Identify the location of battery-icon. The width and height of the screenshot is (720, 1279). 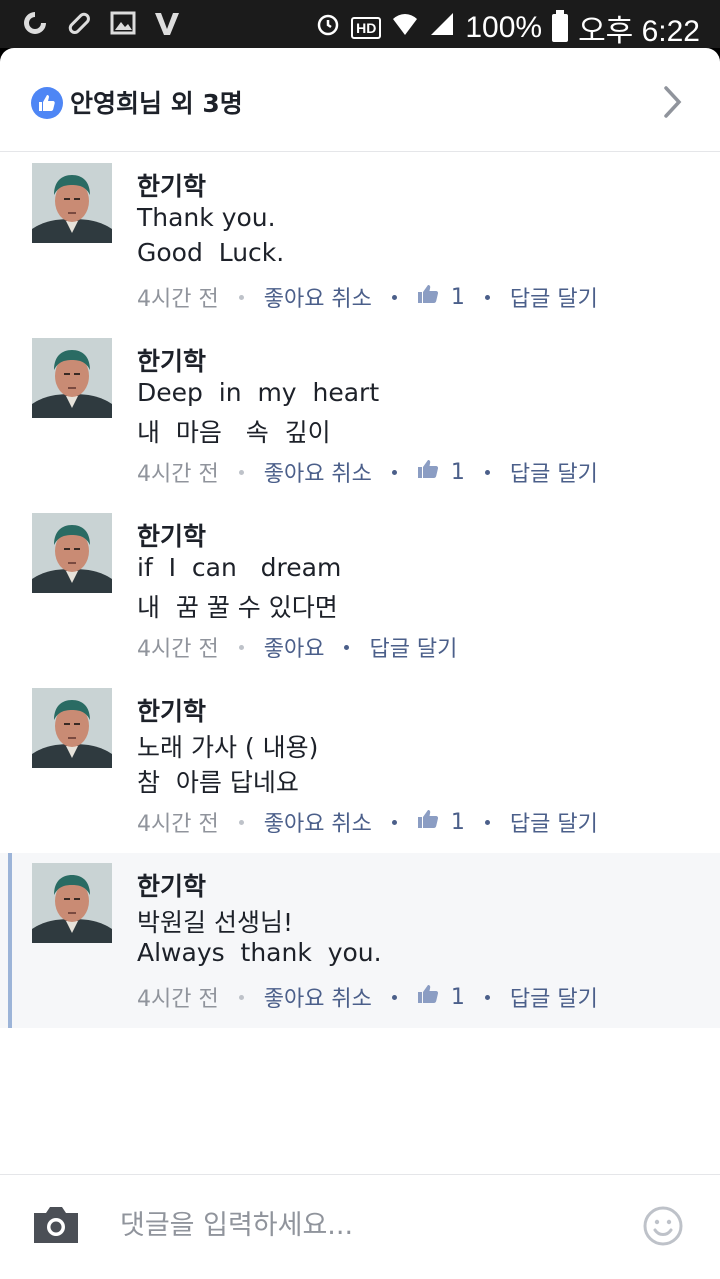
(560, 26).